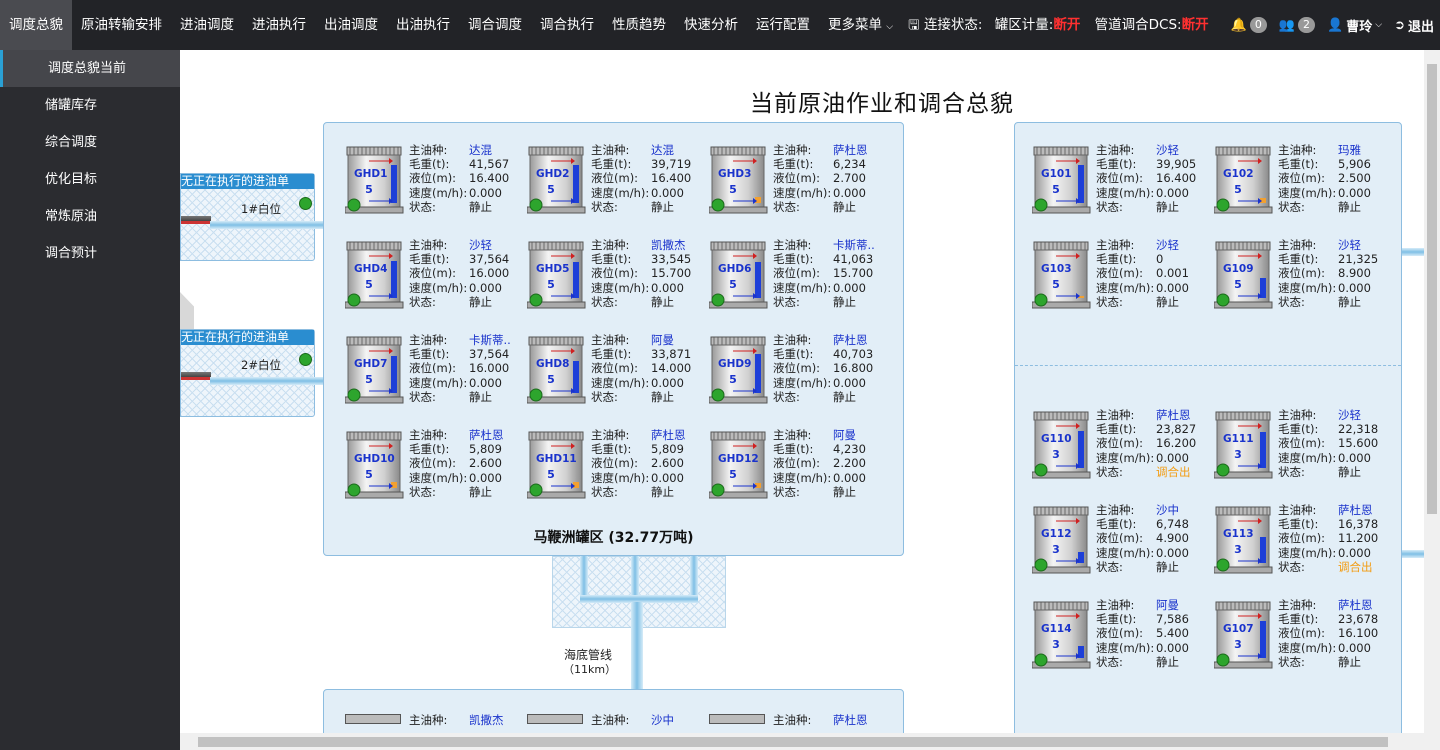  I want to click on tank-partial: 主油种: 凯撒杰, so click(445, 722).